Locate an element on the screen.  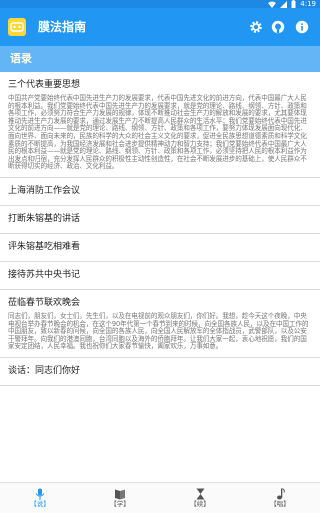
tab-learn: 【学】 is located at coordinates (120, 498).